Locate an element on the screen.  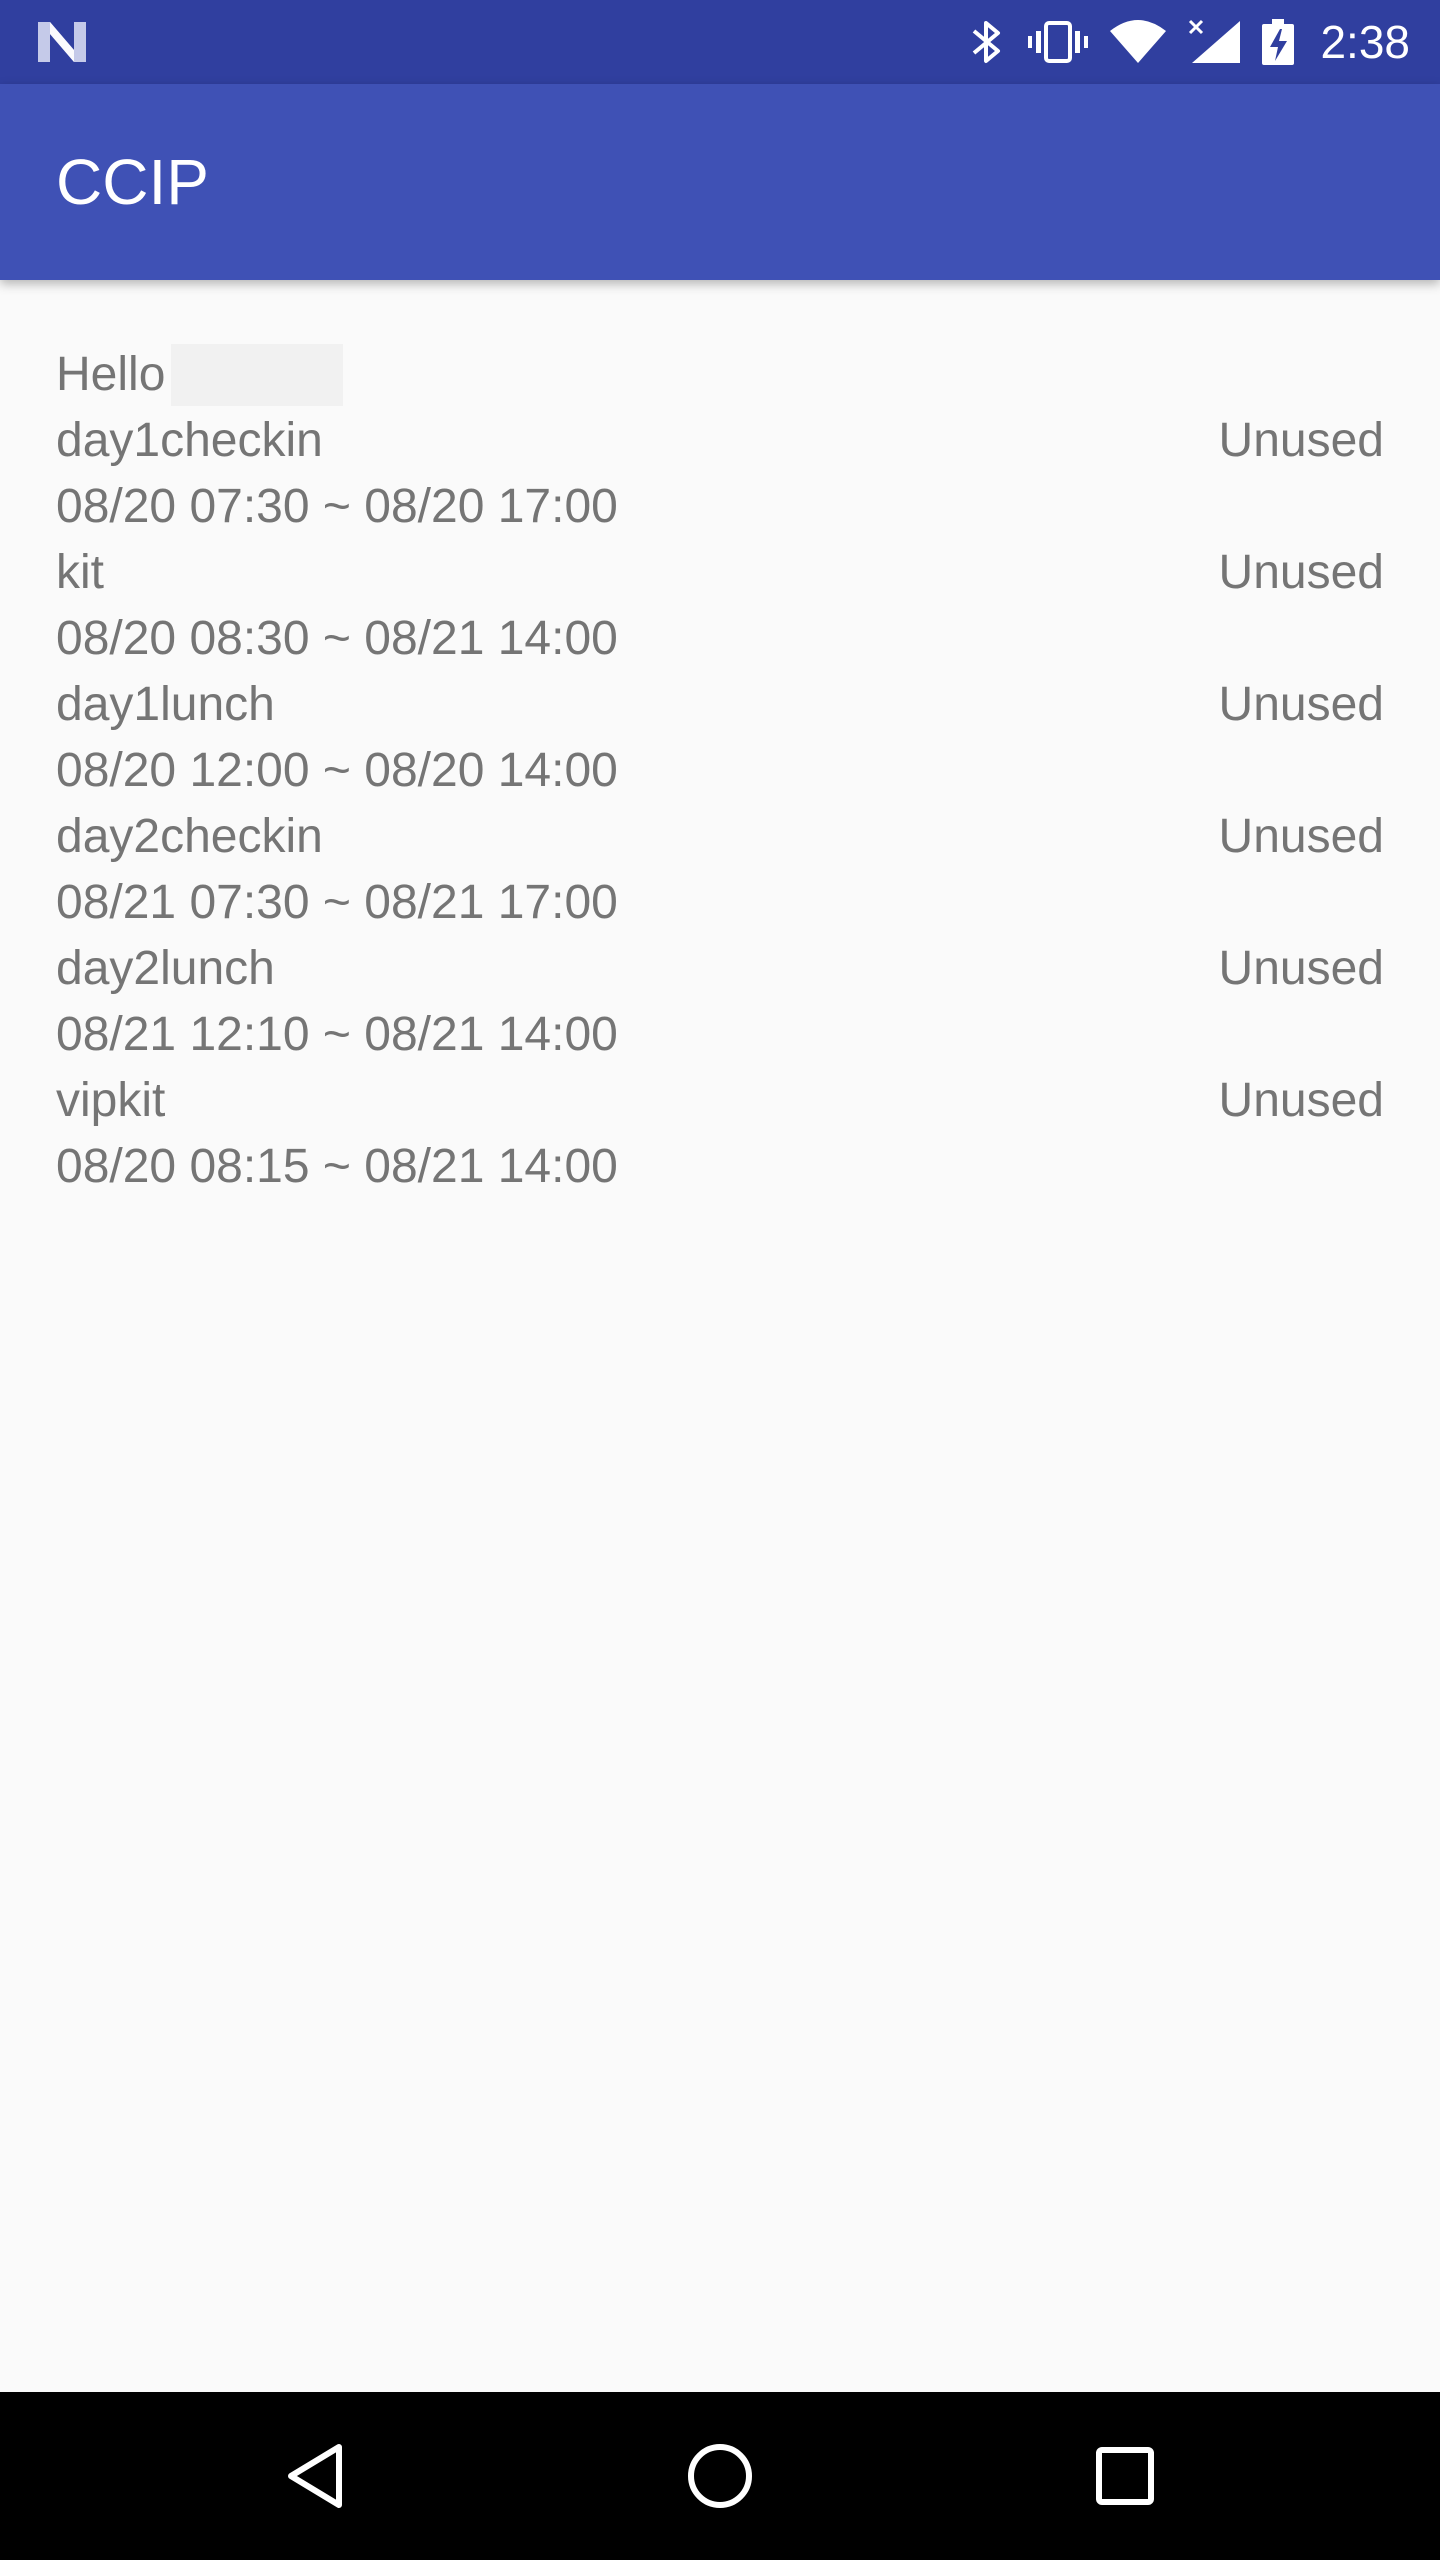
wifi-icon is located at coordinates (1138, 41).